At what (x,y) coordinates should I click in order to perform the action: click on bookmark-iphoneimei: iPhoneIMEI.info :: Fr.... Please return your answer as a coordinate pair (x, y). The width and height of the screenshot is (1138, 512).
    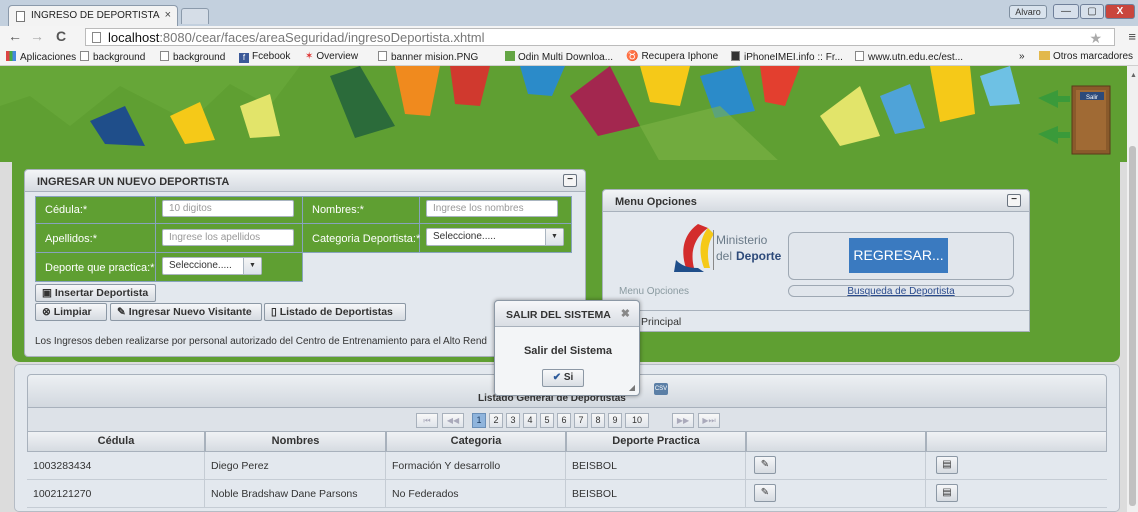
    Looking at the image, I should click on (787, 57).